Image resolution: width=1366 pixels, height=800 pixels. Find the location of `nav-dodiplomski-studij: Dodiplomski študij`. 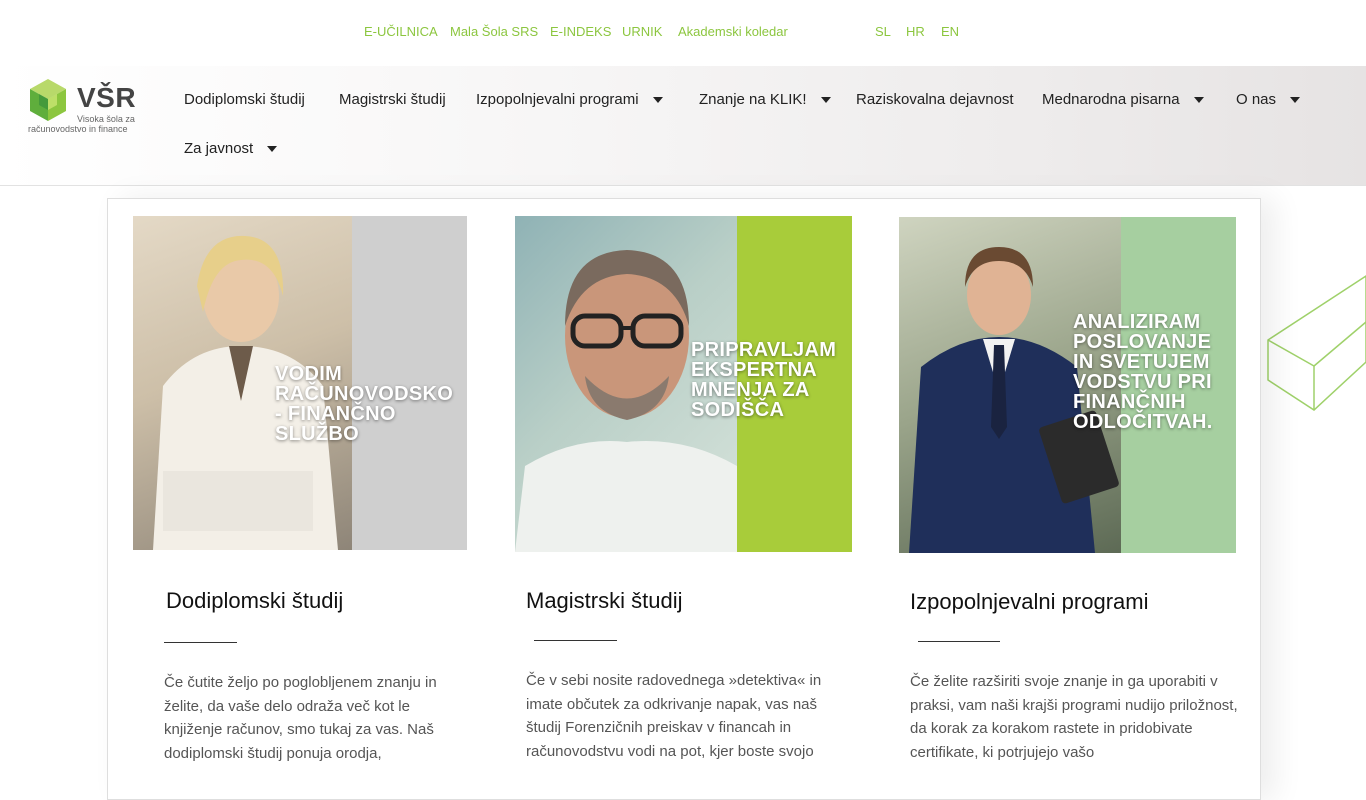

nav-dodiplomski-studij: Dodiplomski študij is located at coordinates (244, 99).